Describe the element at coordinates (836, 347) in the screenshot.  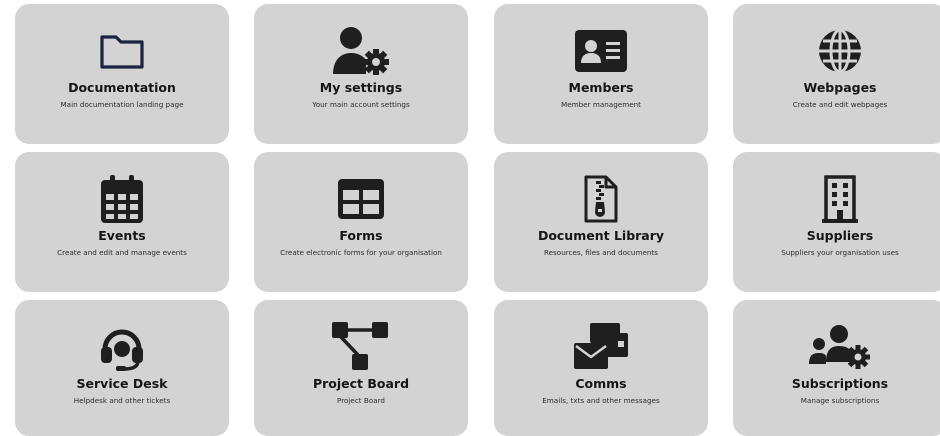
I see `users-cog-icon` at that location.